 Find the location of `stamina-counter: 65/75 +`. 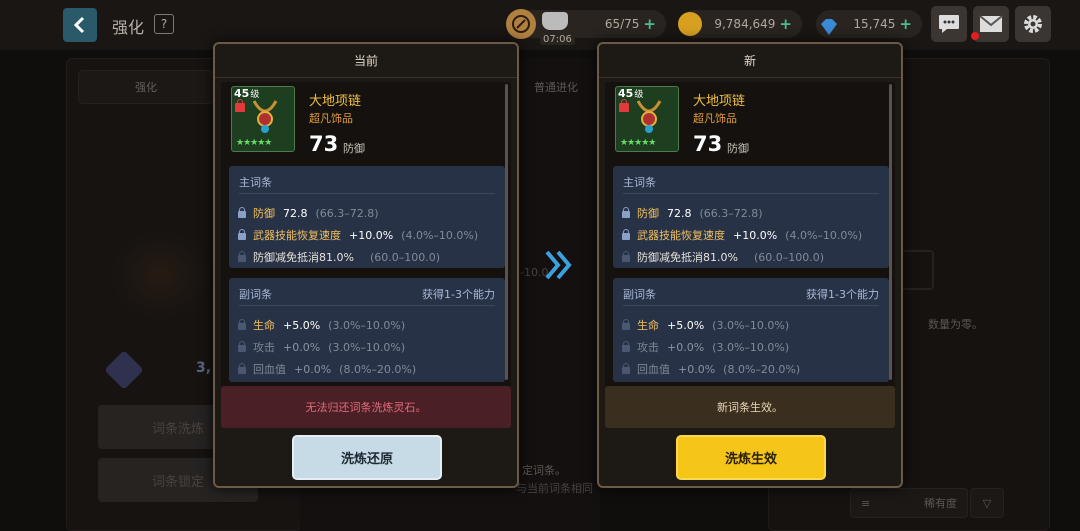

stamina-counter: 65/75 + is located at coordinates (586, 24).